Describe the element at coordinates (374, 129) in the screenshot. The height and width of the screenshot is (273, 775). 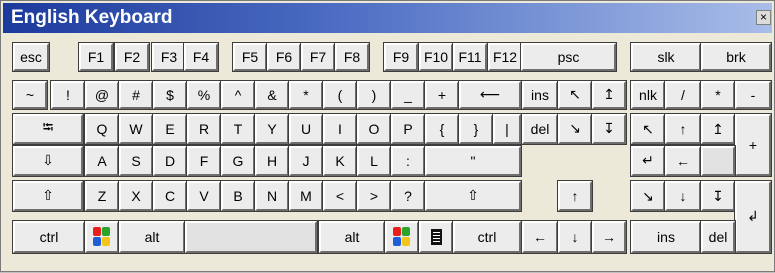
I see `key-o: O` at that location.